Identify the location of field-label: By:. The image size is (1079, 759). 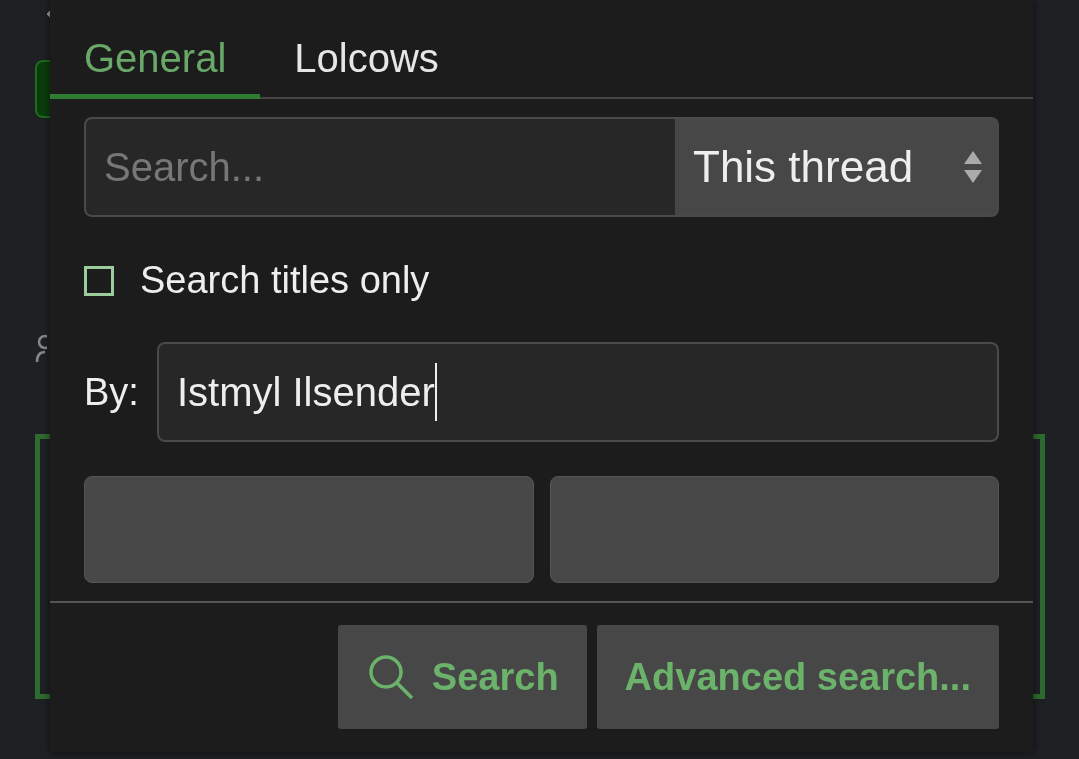
(111, 392).